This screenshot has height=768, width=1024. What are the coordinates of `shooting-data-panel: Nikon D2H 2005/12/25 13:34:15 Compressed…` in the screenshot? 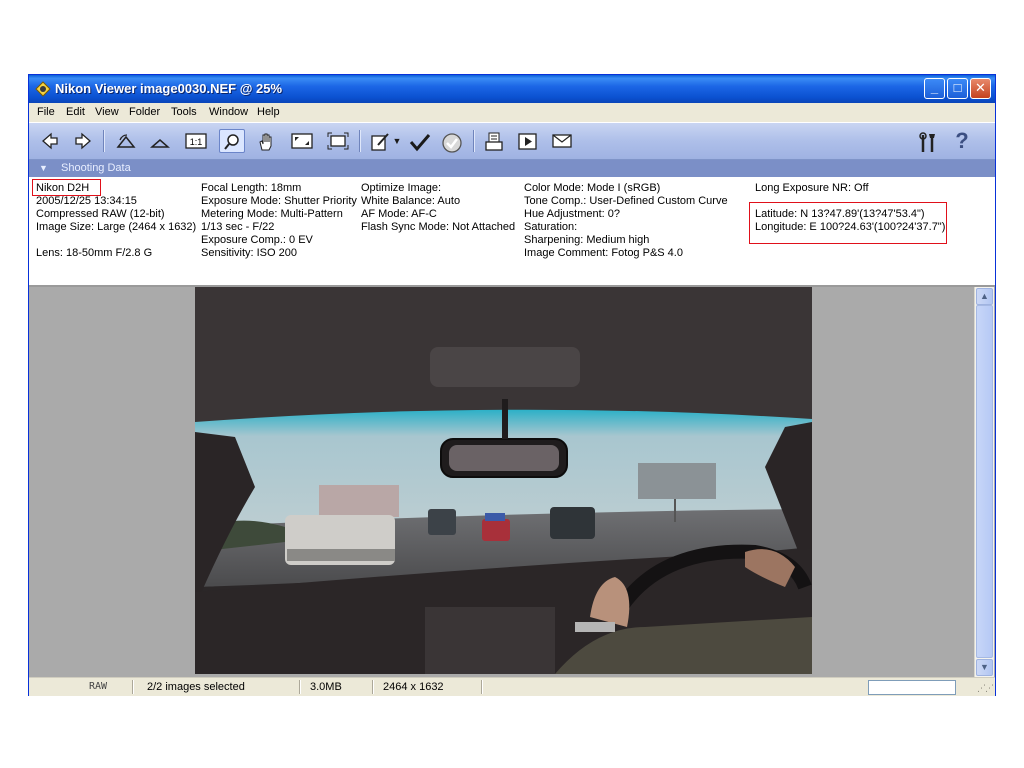 It's located at (512, 232).